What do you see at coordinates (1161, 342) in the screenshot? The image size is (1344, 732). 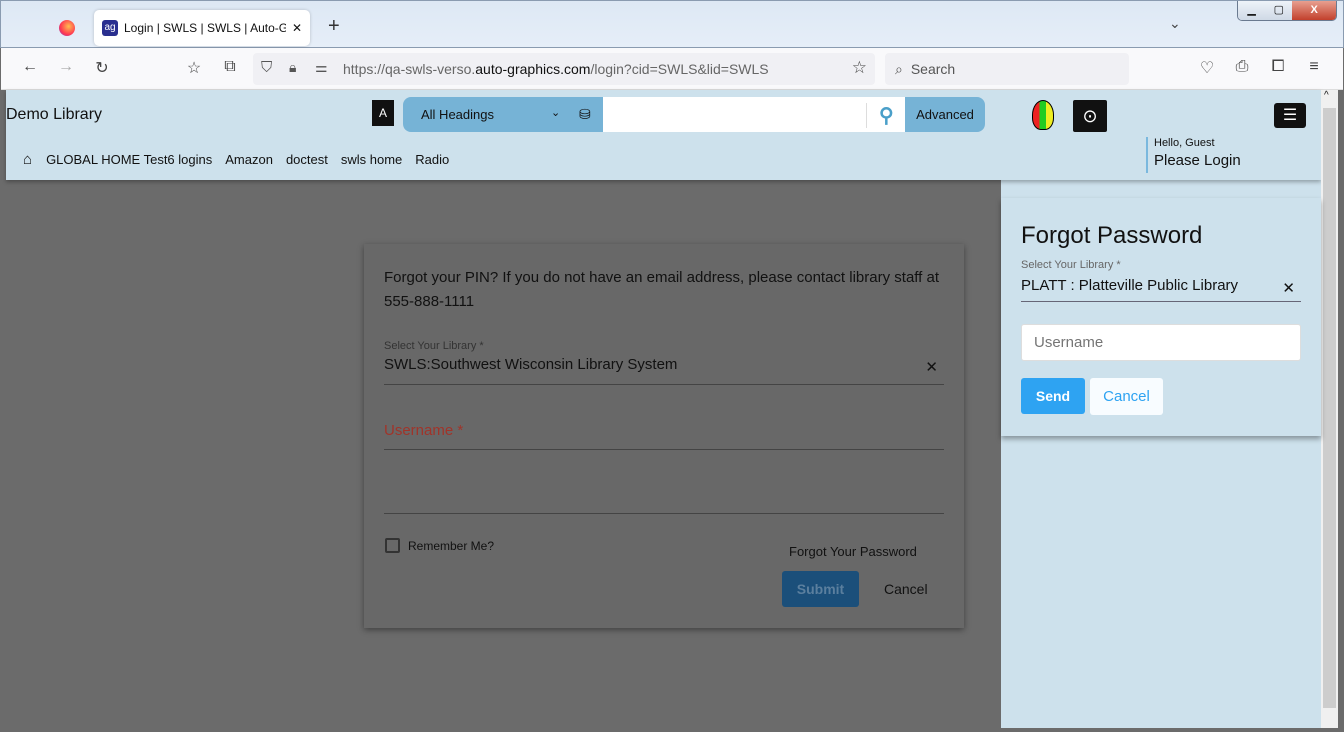 I see `panel-username-input` at bounding box center [1161, 342].